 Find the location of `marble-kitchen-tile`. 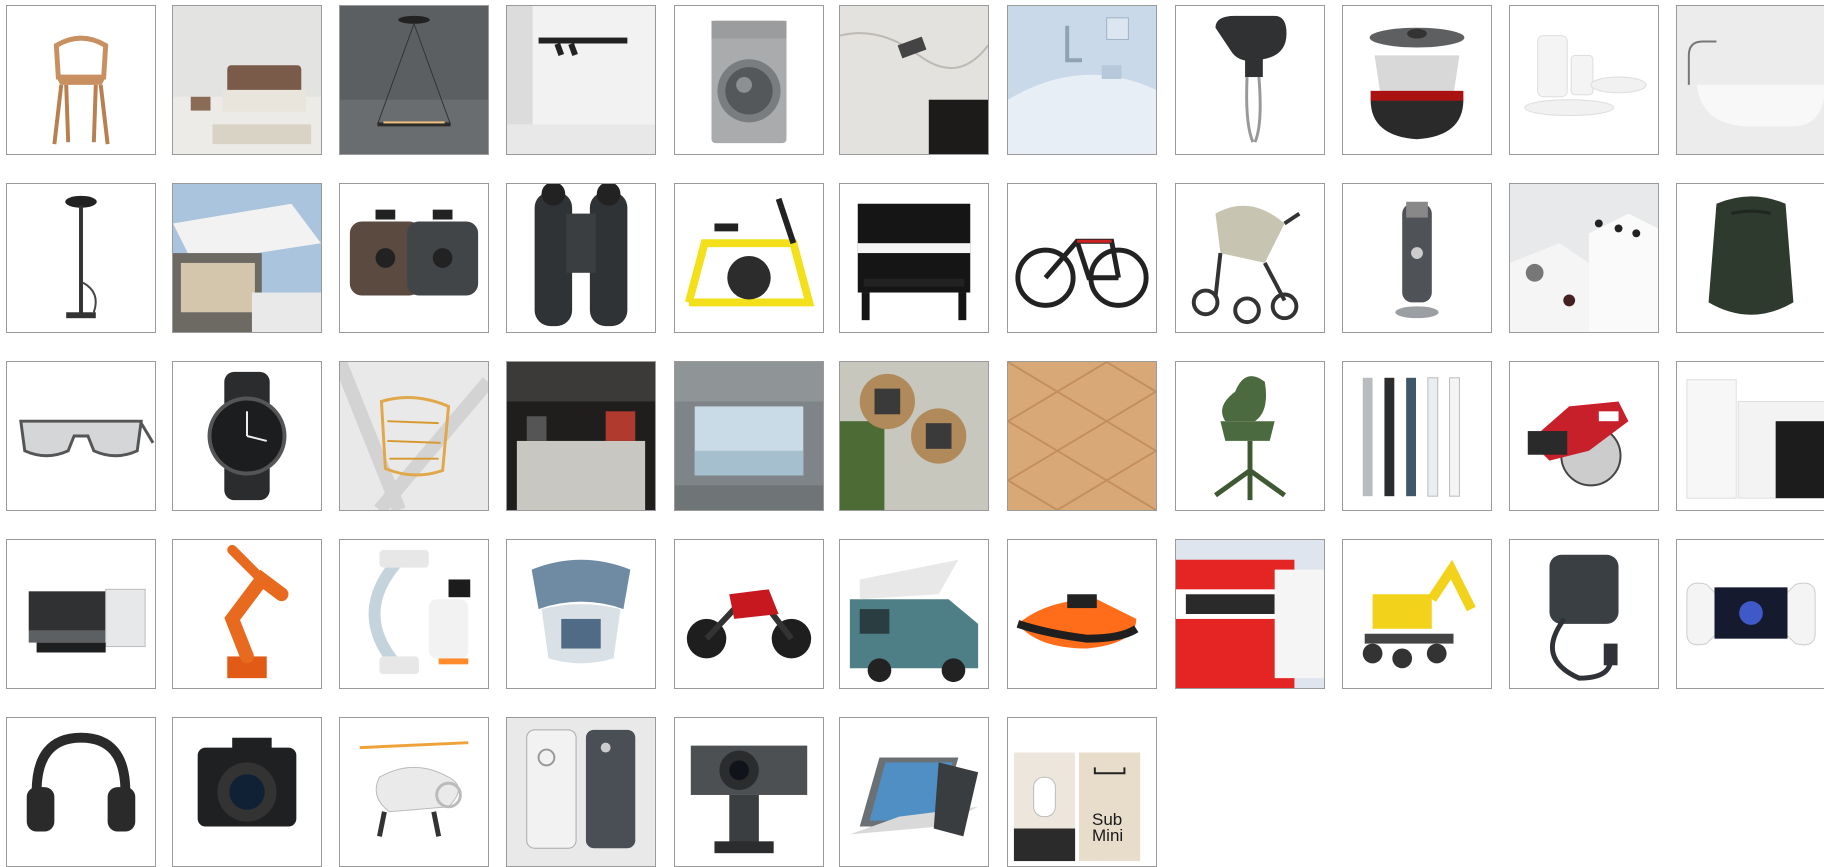

marble-kitchen-tile is located at coordinates (914, 80).